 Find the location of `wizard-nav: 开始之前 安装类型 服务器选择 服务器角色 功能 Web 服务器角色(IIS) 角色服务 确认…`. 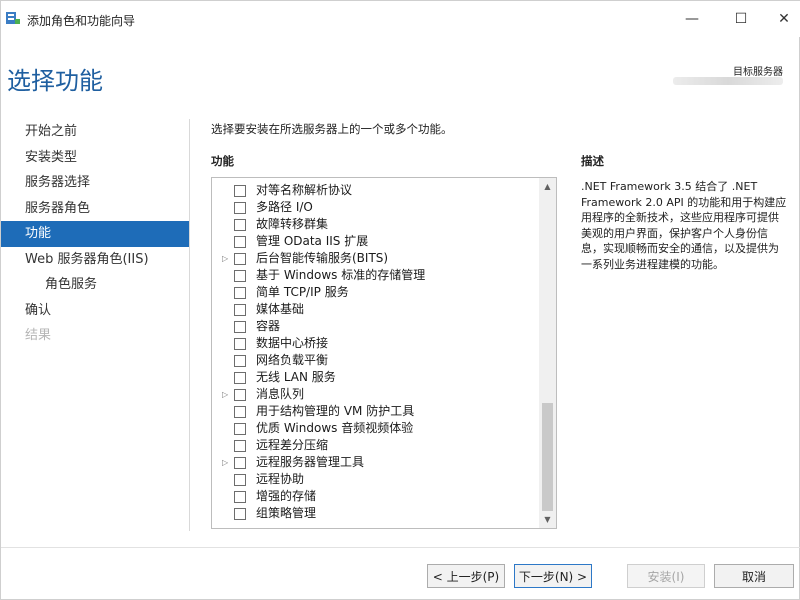

wizard-nav: 开始之前 安装类型 服务器选择 服务器角色 功能 Web 服务器角色(IIS) 角色服务 确认… is located at coordinates (95, 234).